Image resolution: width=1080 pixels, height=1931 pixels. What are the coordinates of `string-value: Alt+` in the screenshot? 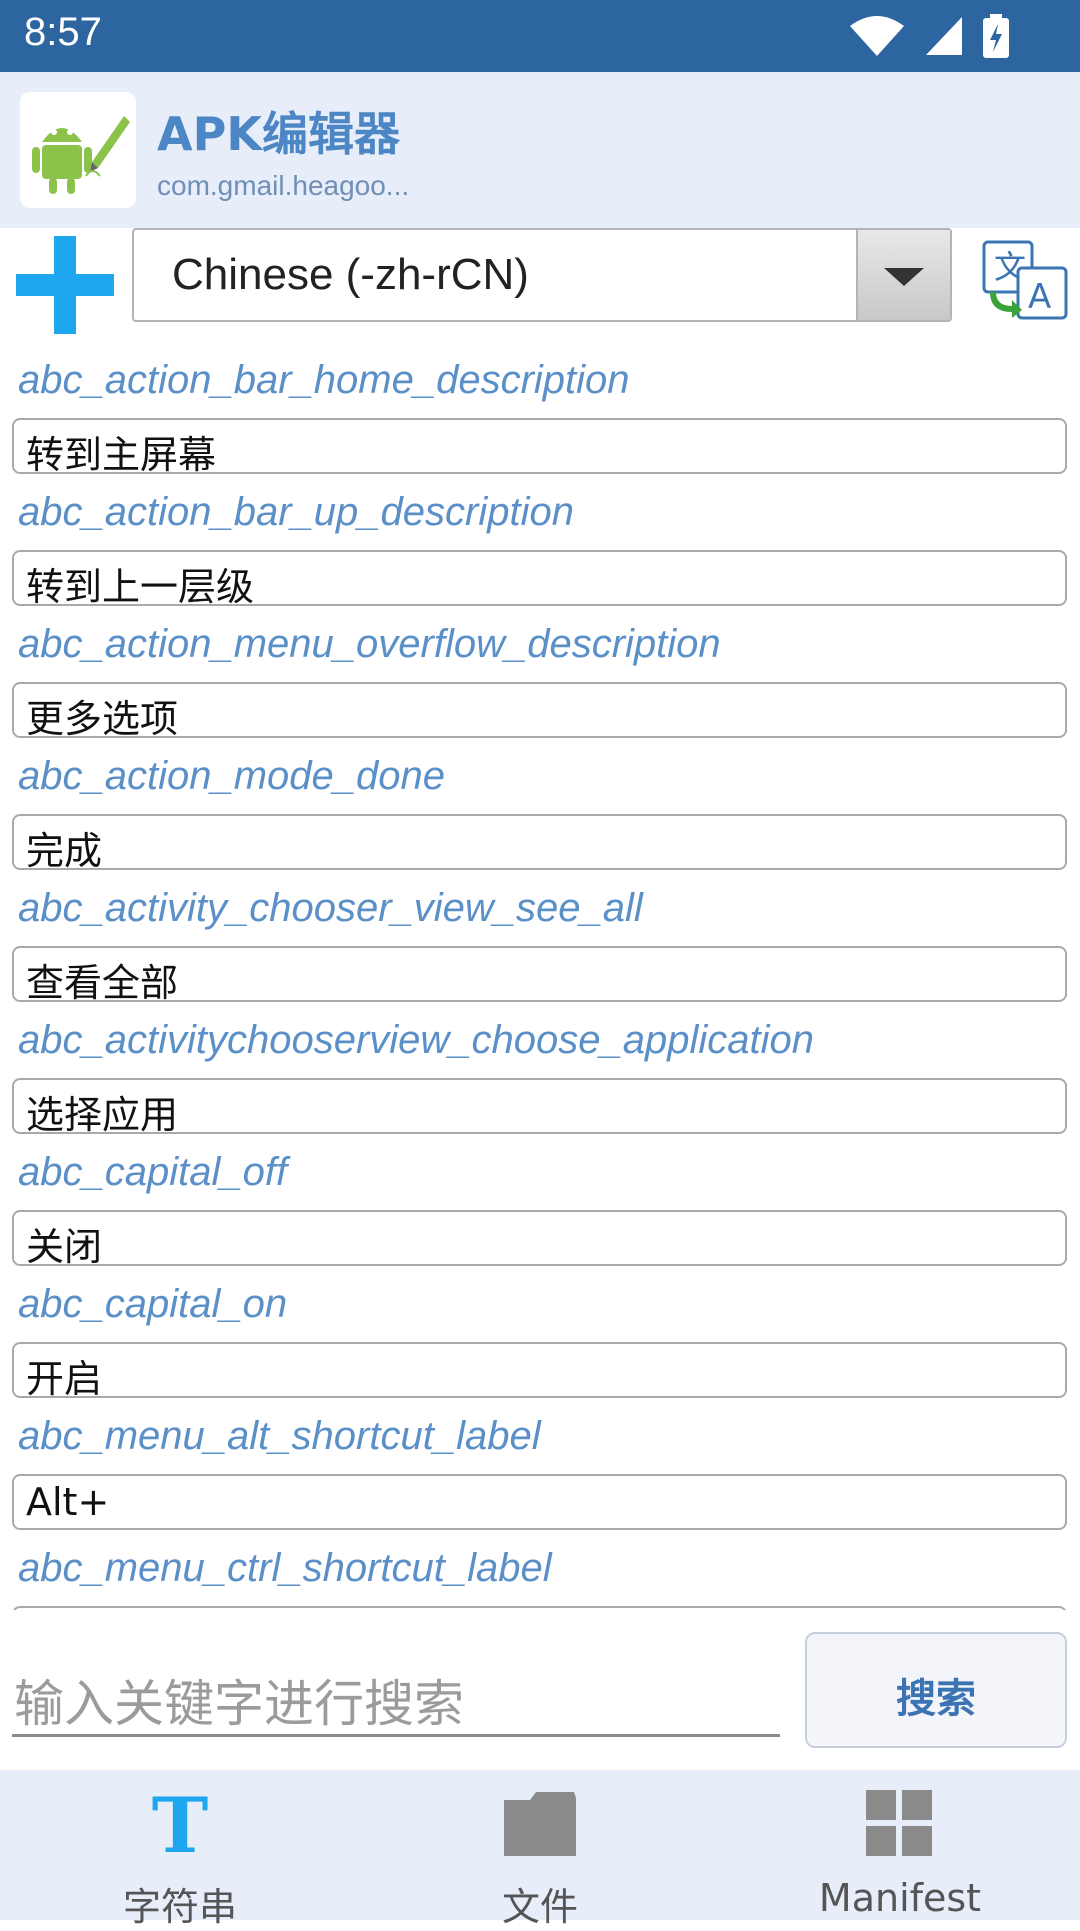 It's located at (68, 1502).